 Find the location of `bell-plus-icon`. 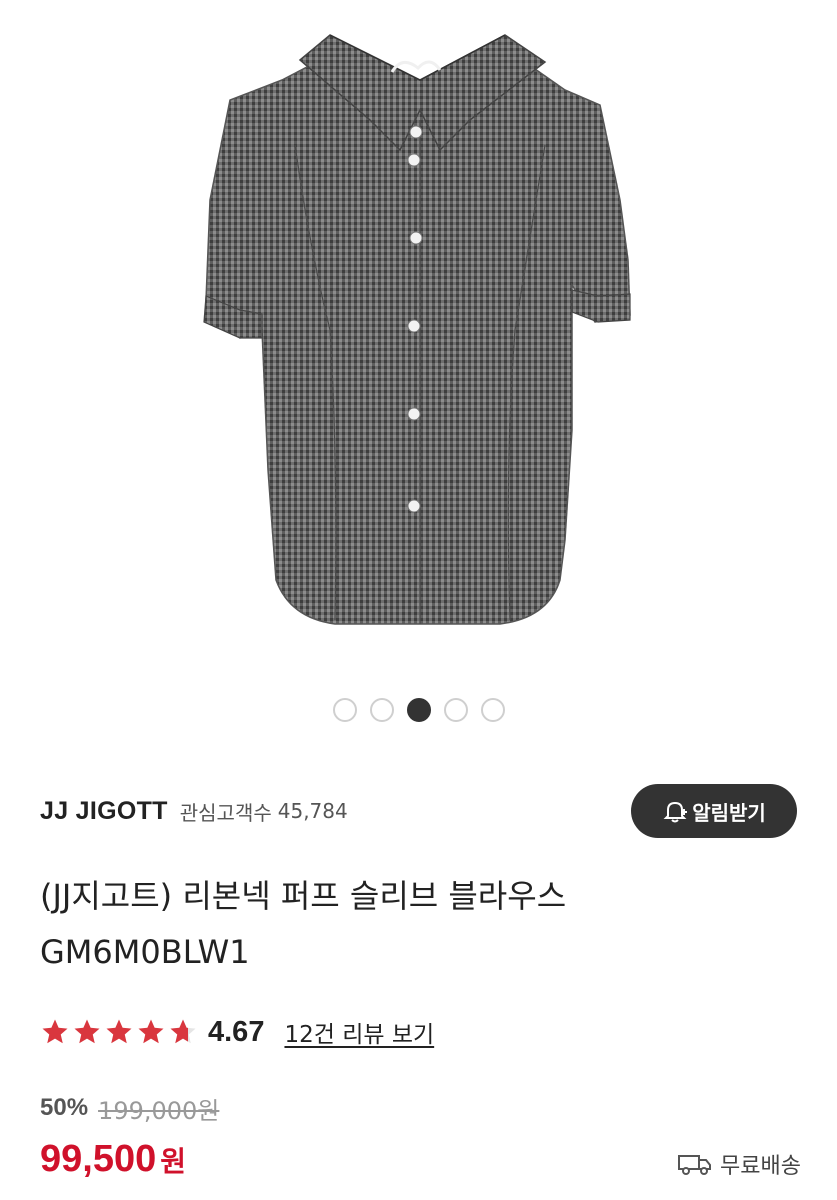

bell-plus-icon is located at coordinates (675, 812).